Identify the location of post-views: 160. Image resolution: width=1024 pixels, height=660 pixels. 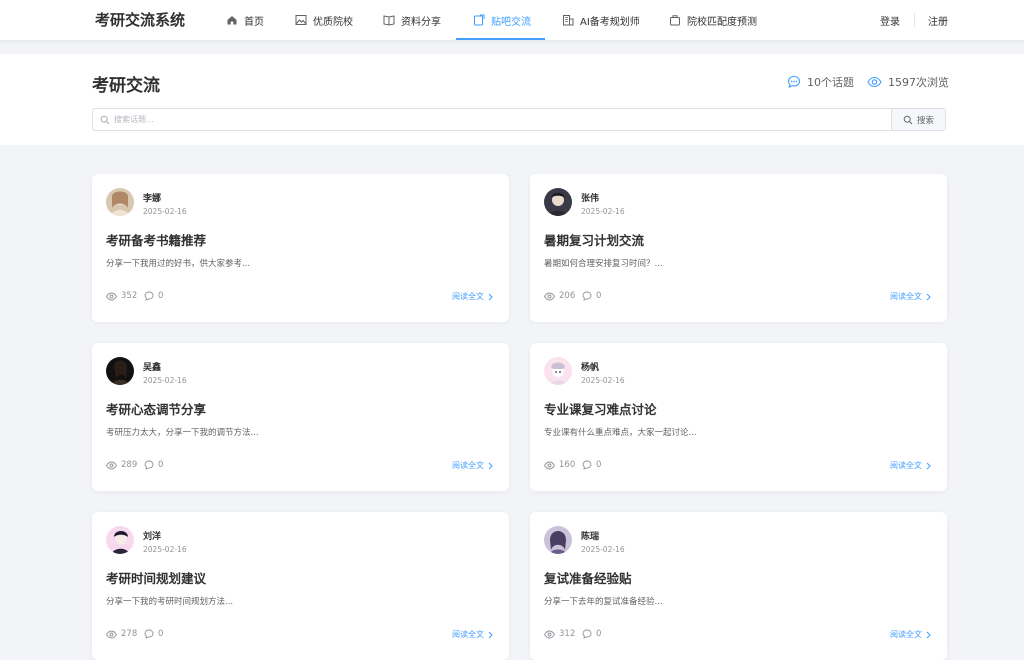
(559, 465).